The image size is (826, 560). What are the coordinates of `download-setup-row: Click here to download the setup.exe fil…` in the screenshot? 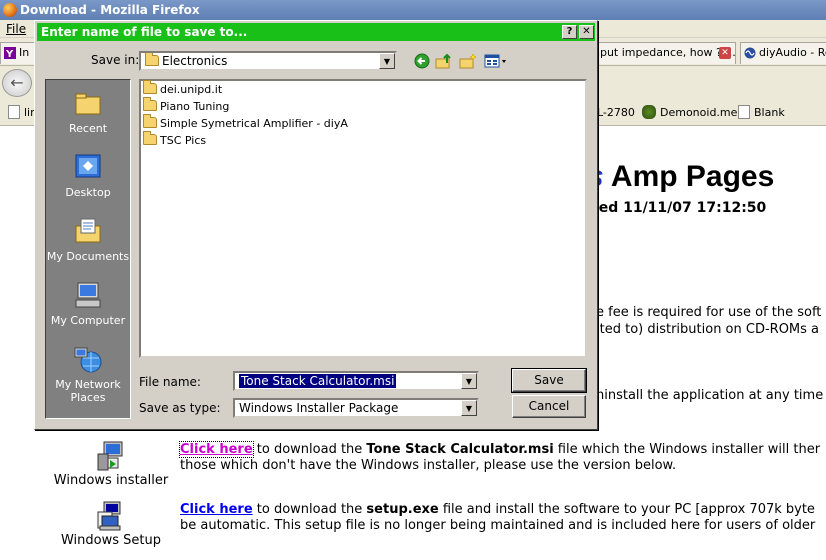 It's located at (497, 518).